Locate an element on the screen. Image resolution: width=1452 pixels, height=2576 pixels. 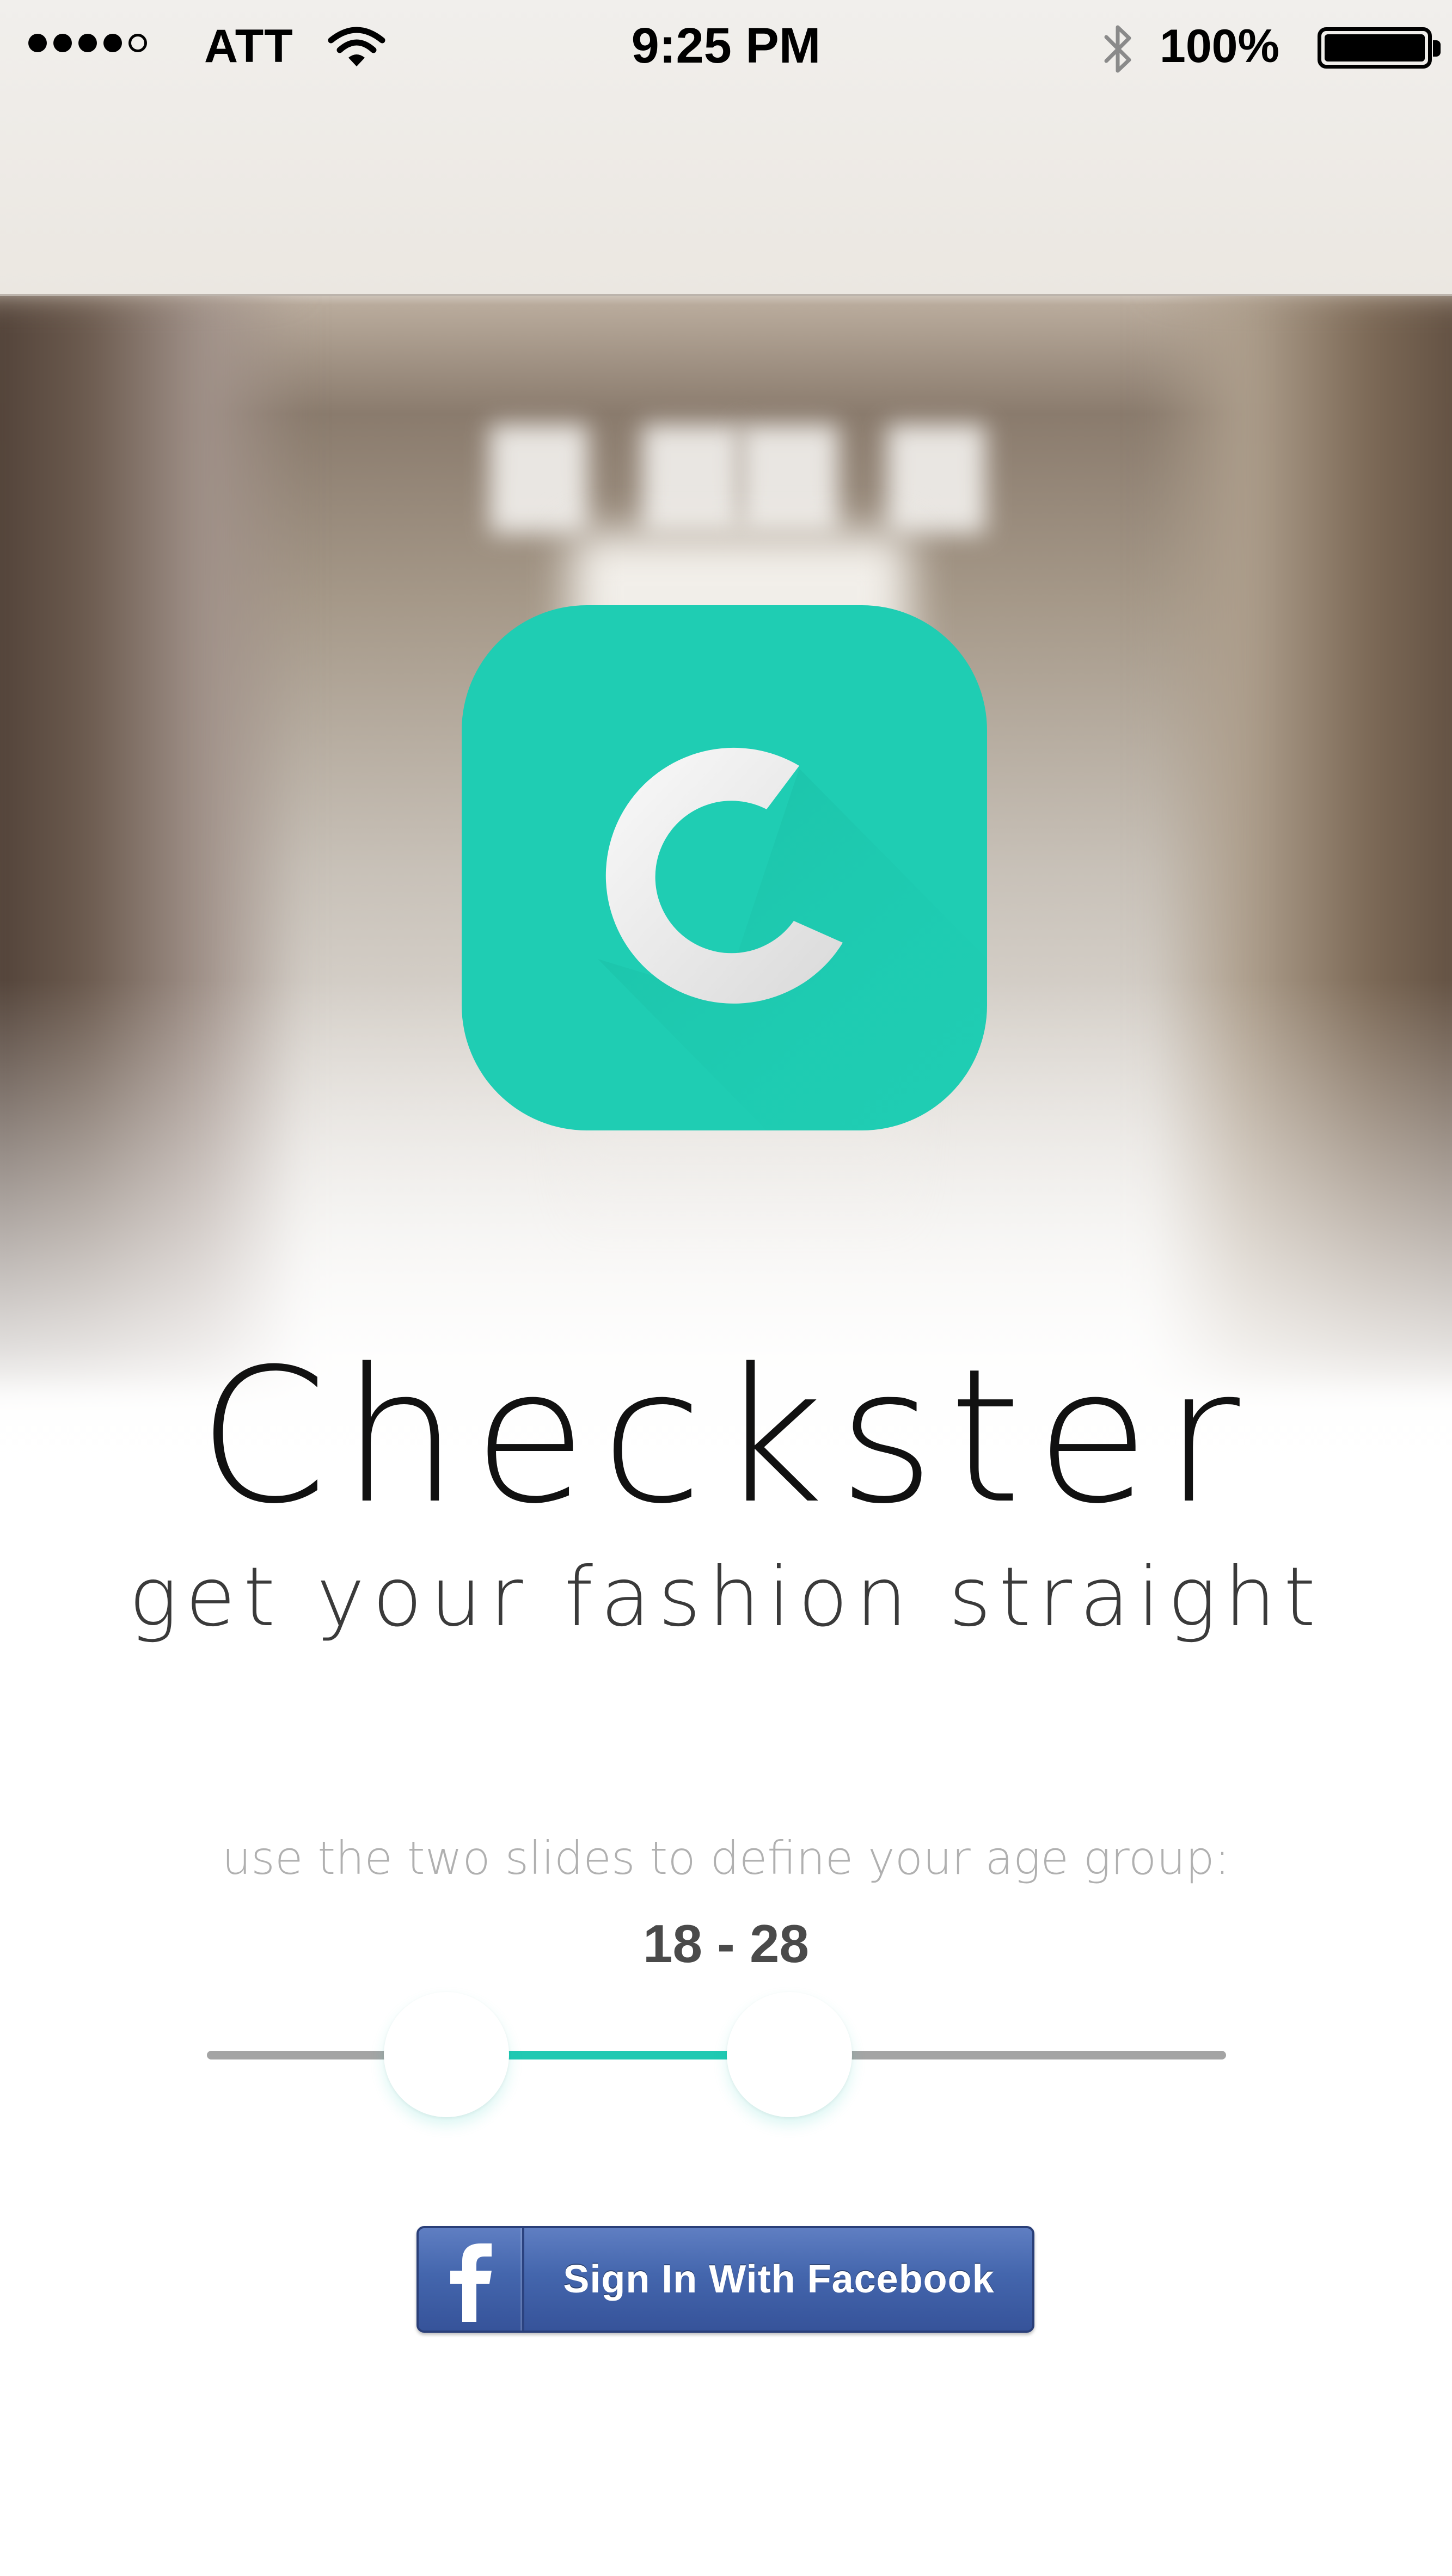
age-slider-min-handle is located at coordinates (446, 2054).